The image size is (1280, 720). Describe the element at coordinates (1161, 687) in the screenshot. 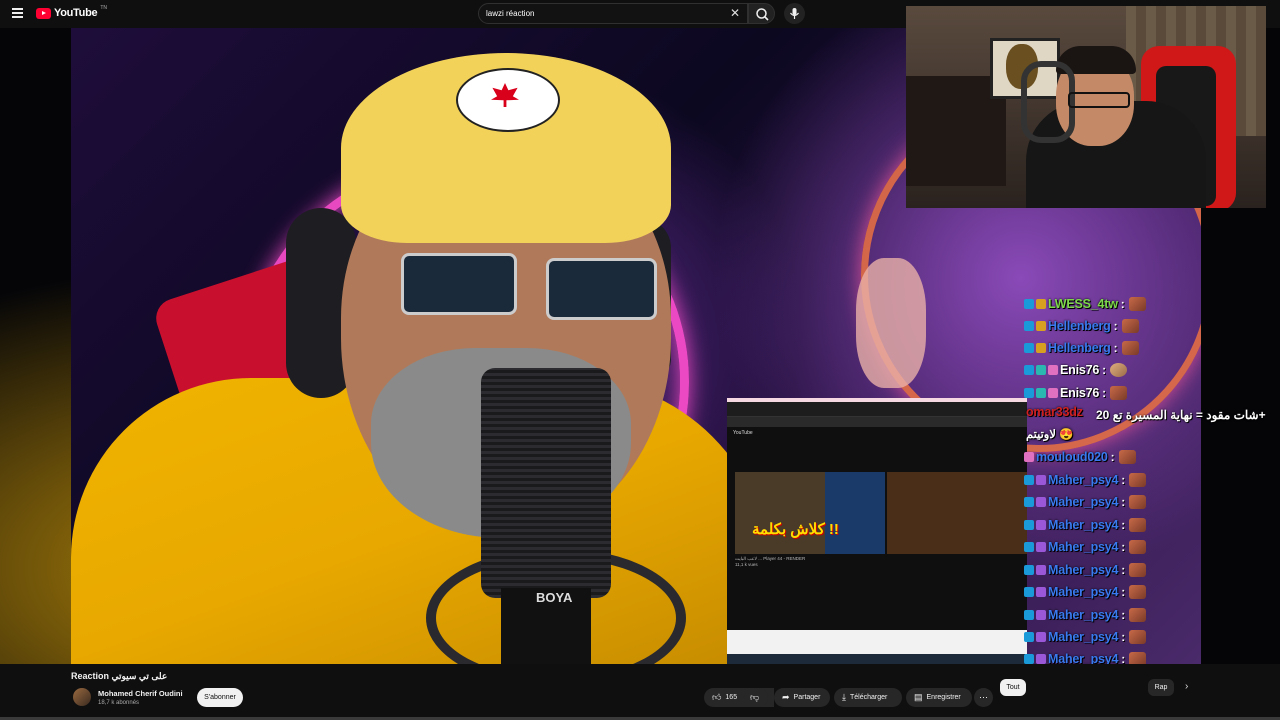

I see `chip-rap: Rap` at that location.